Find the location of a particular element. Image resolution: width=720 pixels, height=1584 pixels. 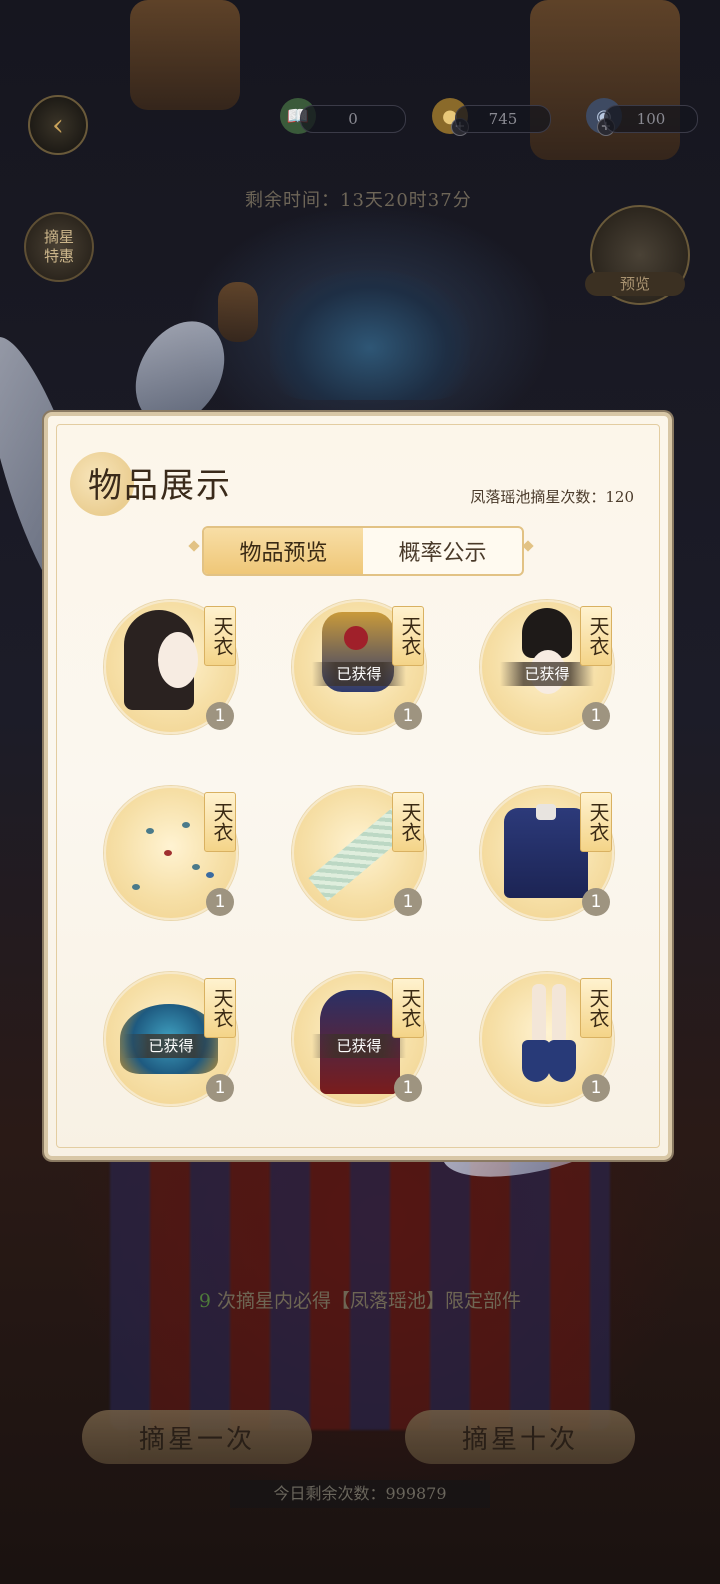

tab-item-preview: 物品预览 is located at coordinates (283, 551).